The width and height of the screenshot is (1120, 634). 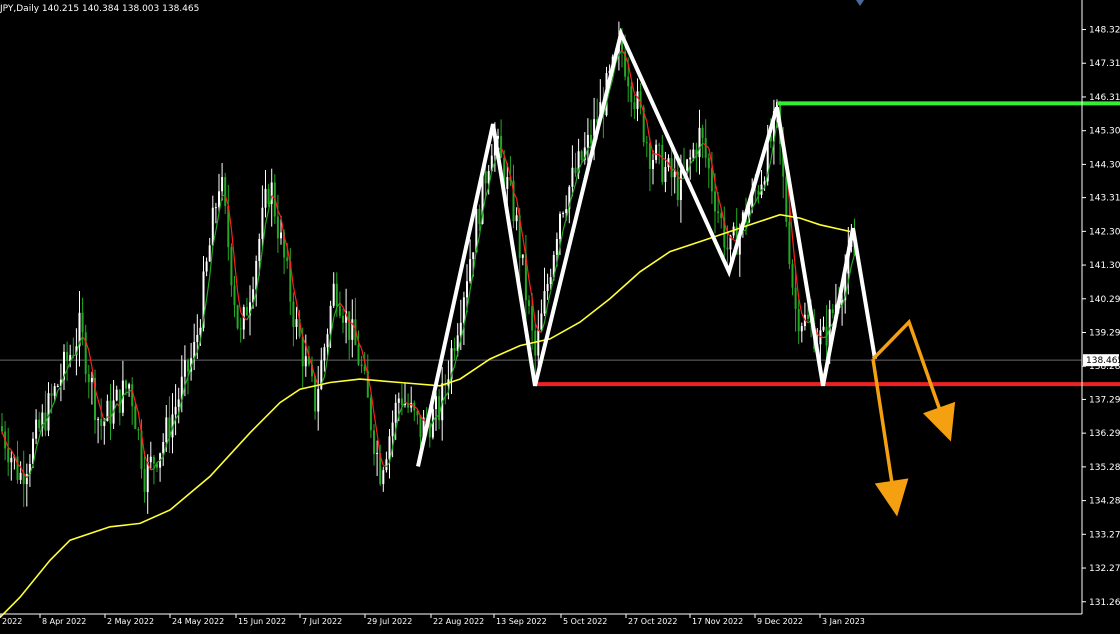 What do you see at coordinates (1104, 400) in the screenshot?
I see `price-tick-label: 137.295` at bounding box center [1104, 400].